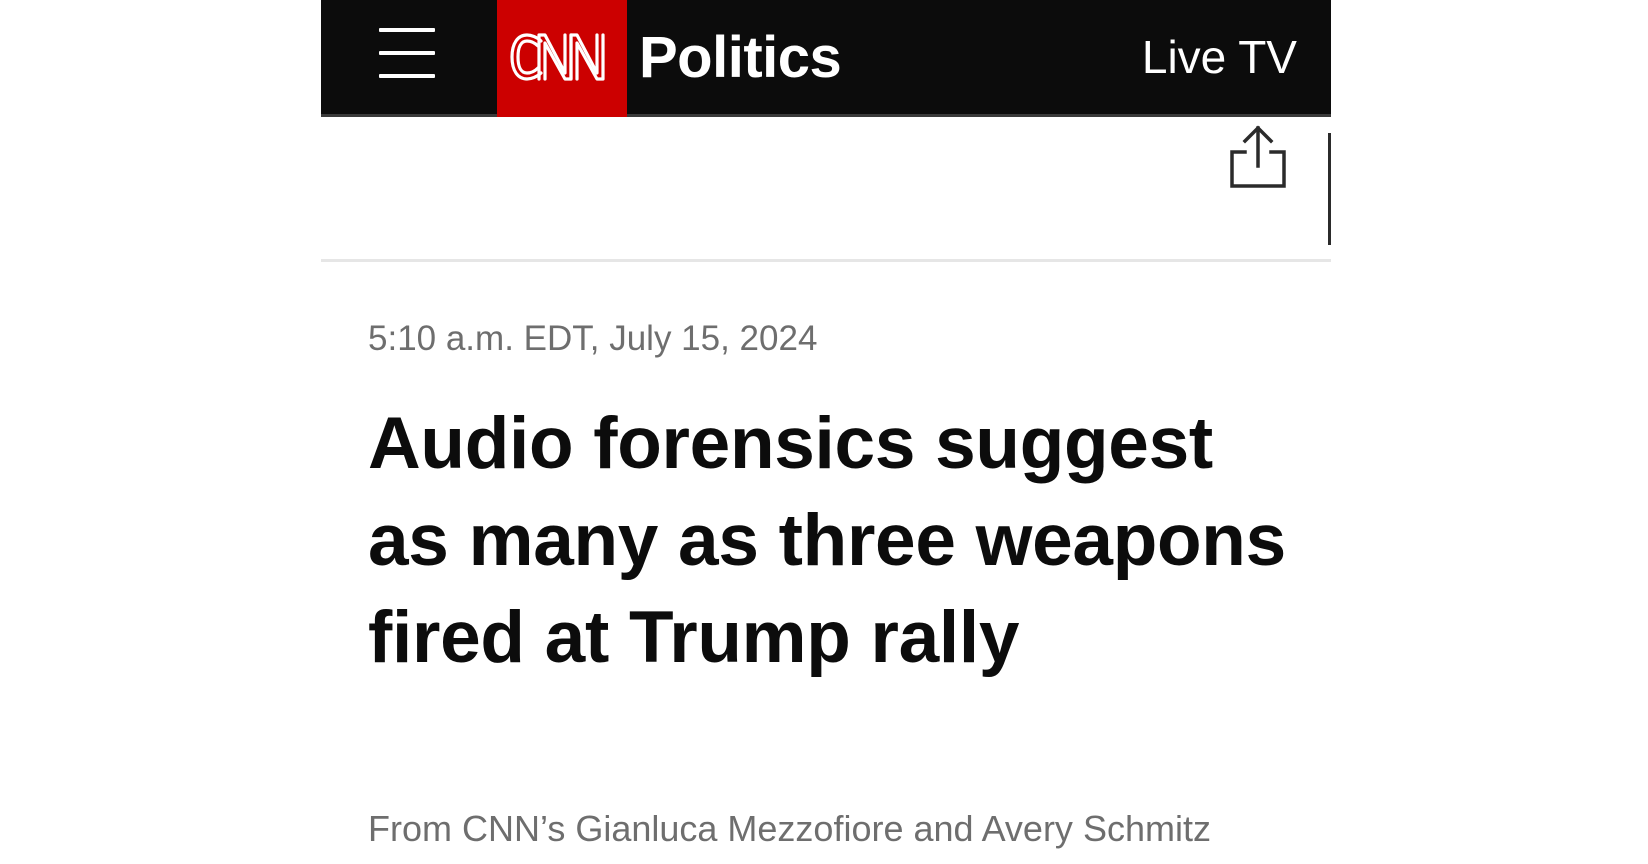  Describe the element at coordinates (826, 189) in the screenshot. I see `share-bar` at that location.